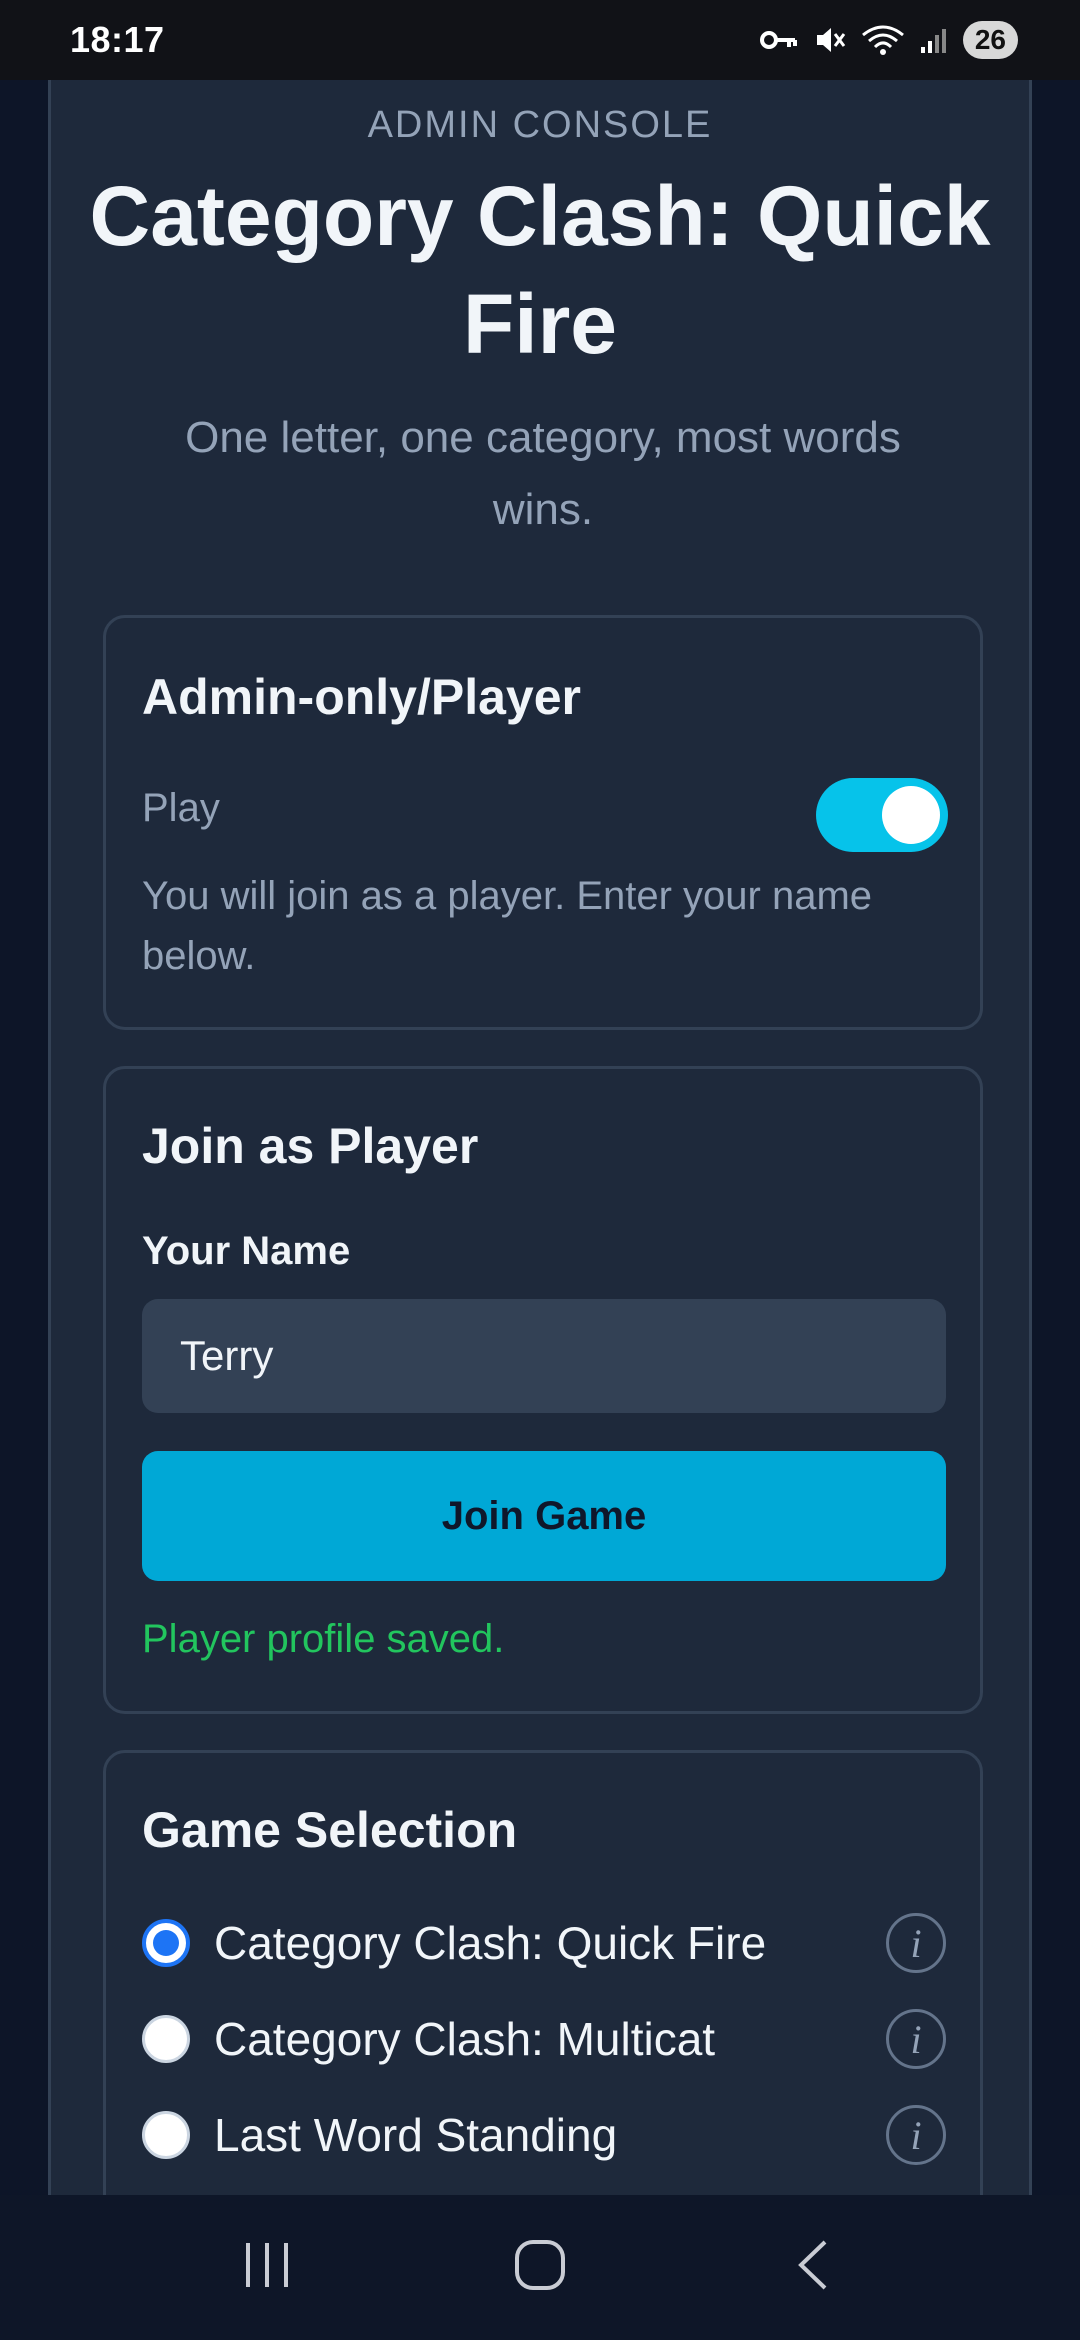  What do you see at coordinates (166, 2039) in the screenshot?
I see `radio-multicat` at bounding box center [166, 2039].